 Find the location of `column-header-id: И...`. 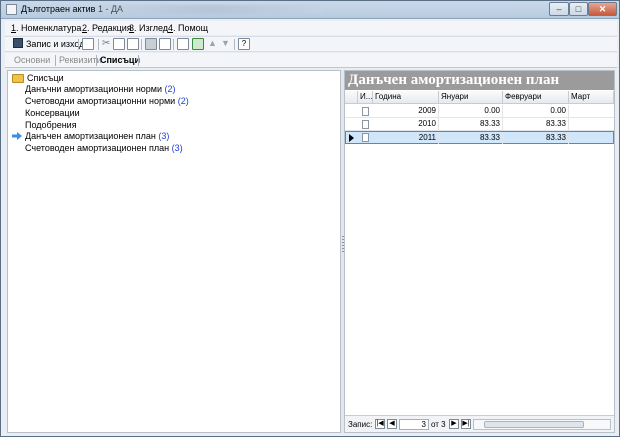

column-header-id: И... is located at coordinates (365, 97).